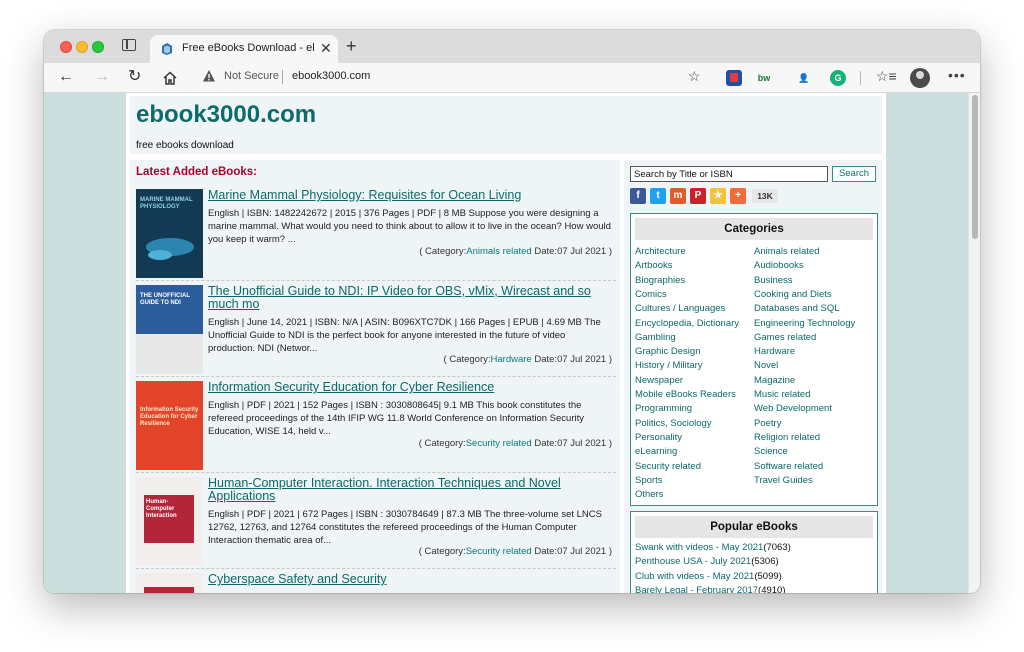 This screenshot has height=652, width=1024. Describe the element at coordinates (655, 337) in the screenshot. I see `category-link: Gambling` at that location.